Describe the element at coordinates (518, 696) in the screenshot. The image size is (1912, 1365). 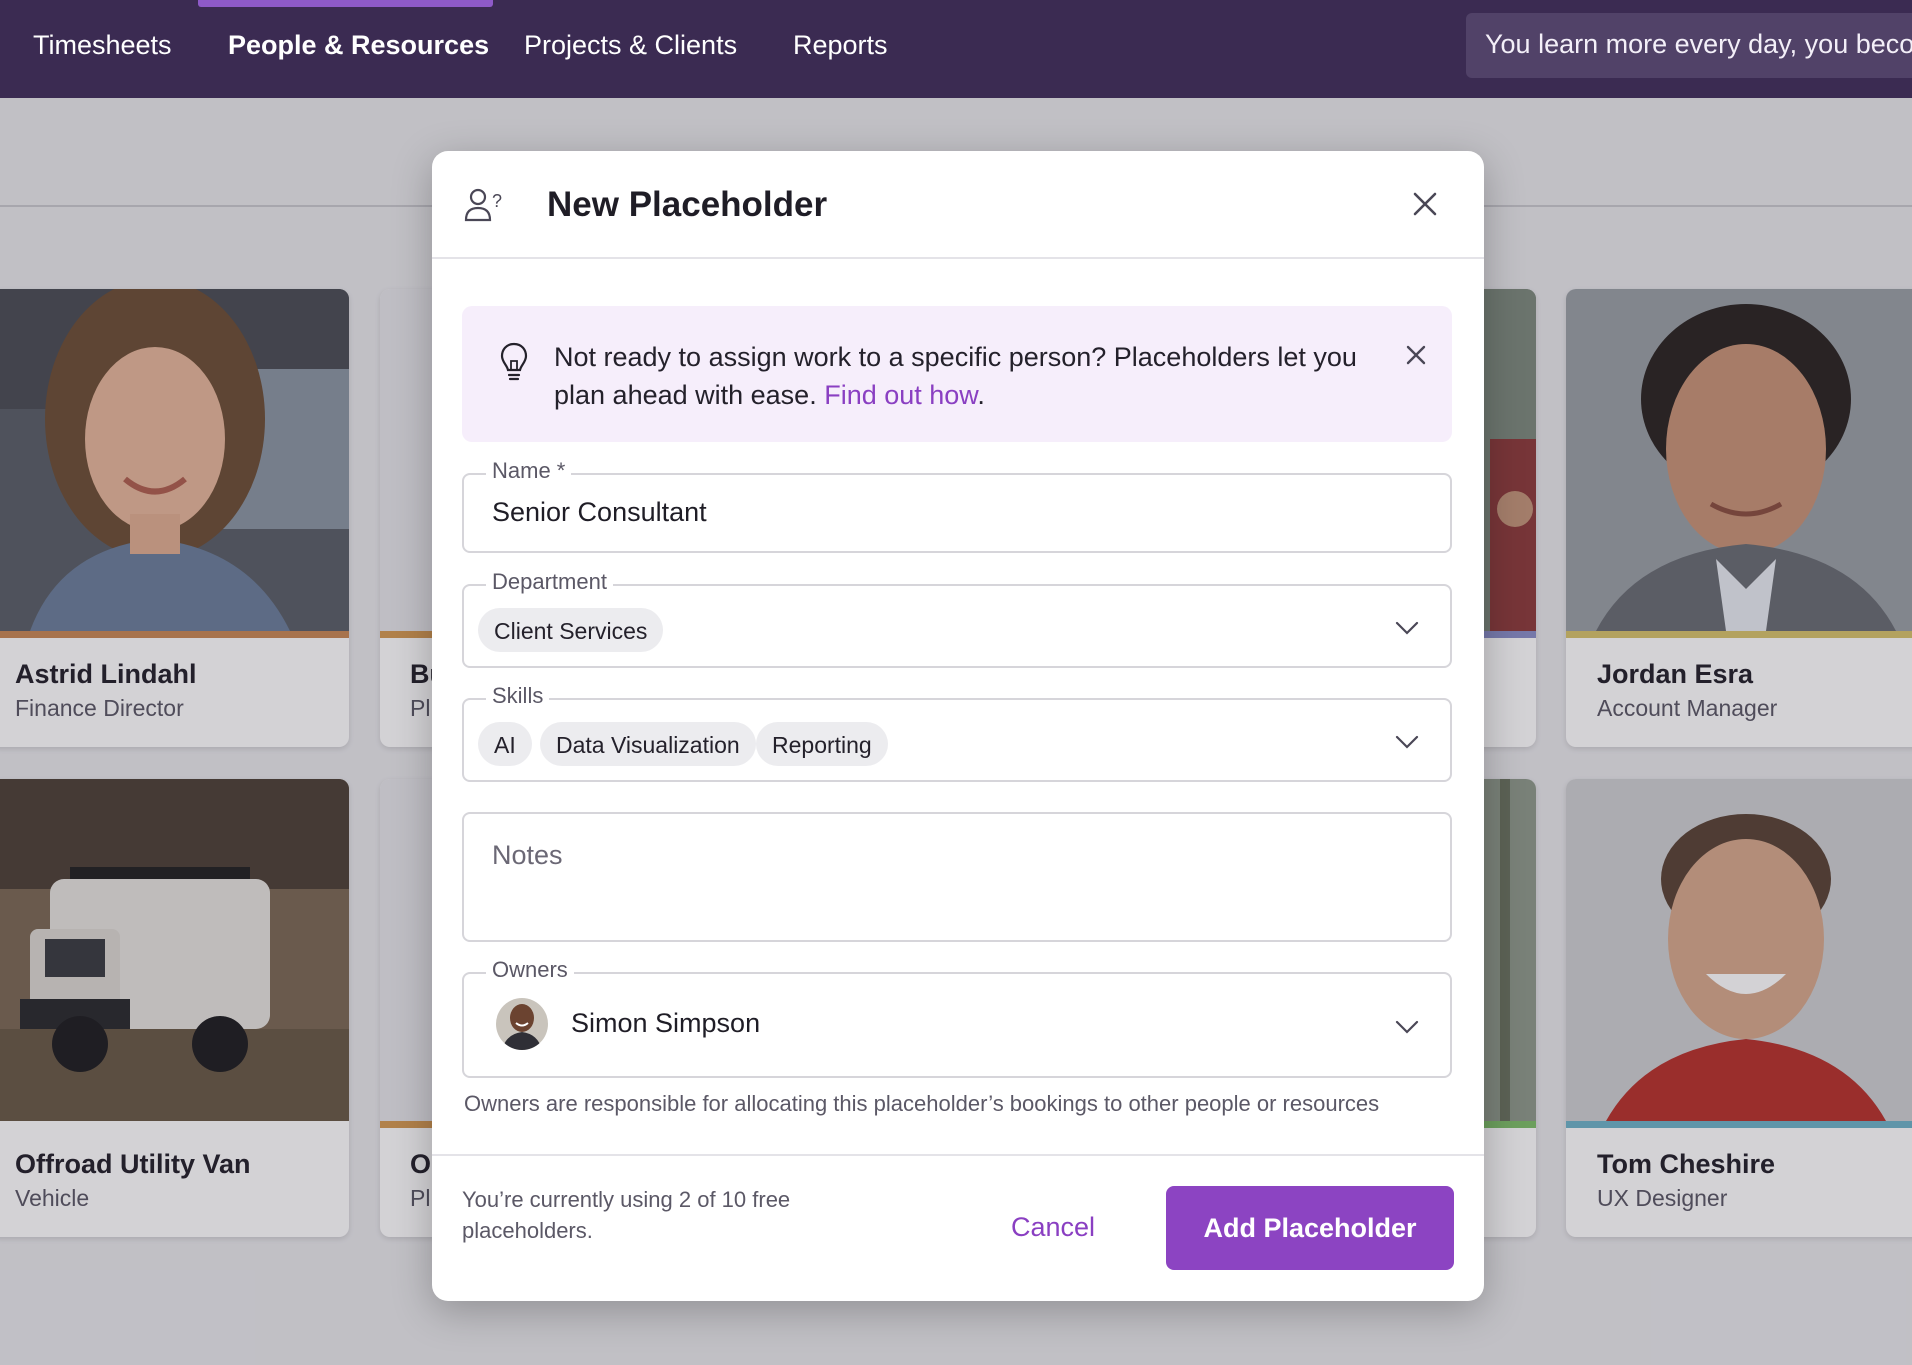
I see `skills-label: Skills` at that location.